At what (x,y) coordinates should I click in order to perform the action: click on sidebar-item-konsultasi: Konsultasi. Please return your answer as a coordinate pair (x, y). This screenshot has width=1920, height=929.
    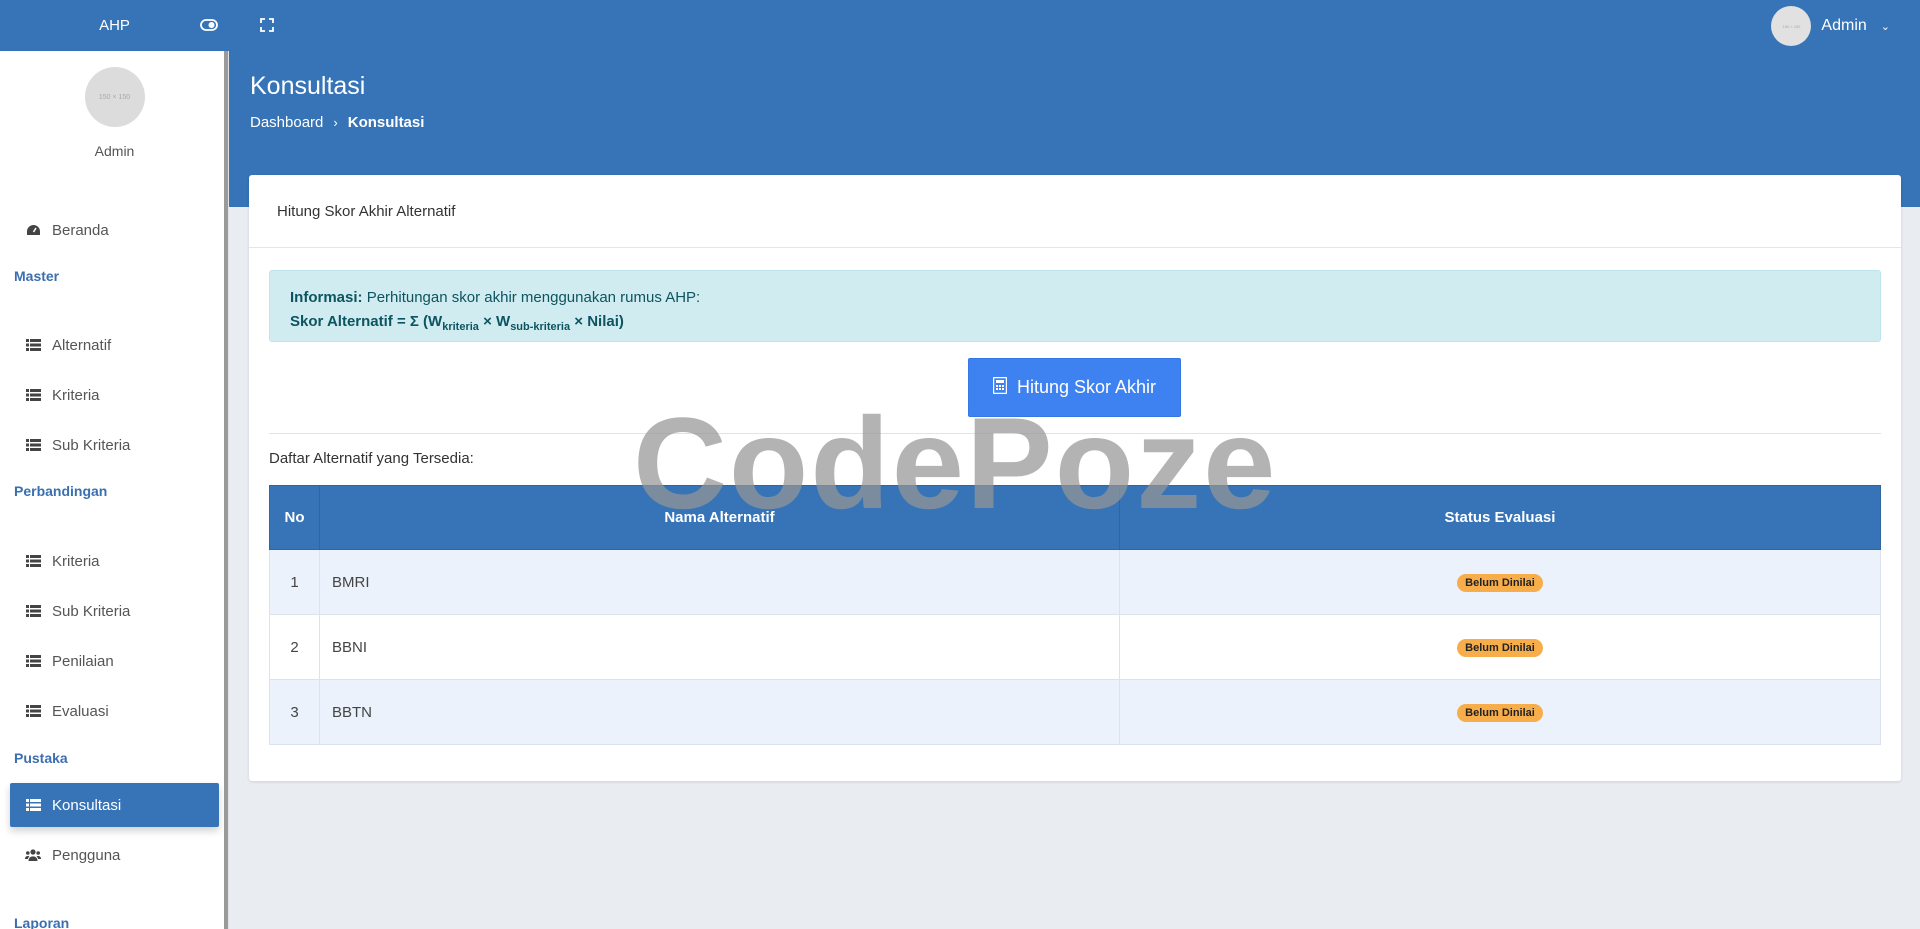
    Looking at the image, I should click on (114, 805).